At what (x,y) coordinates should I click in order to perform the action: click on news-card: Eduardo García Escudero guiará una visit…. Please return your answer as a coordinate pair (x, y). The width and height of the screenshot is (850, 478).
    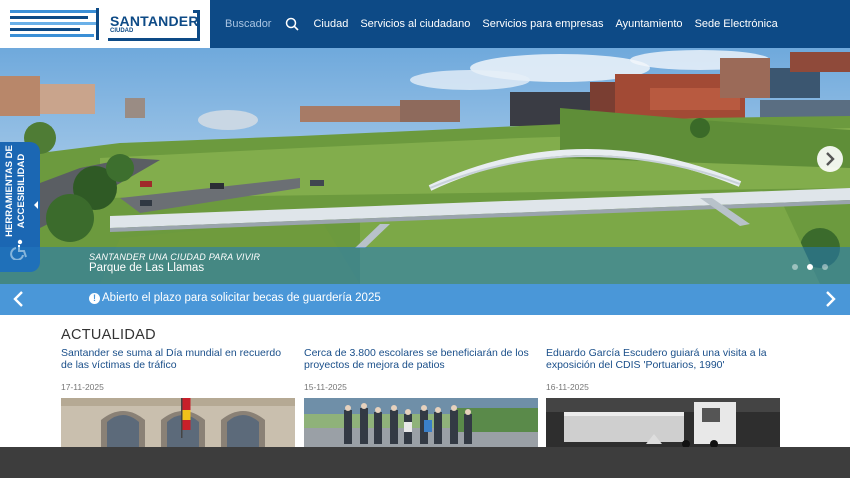
    Looking at the image, I should click on (663, 397).